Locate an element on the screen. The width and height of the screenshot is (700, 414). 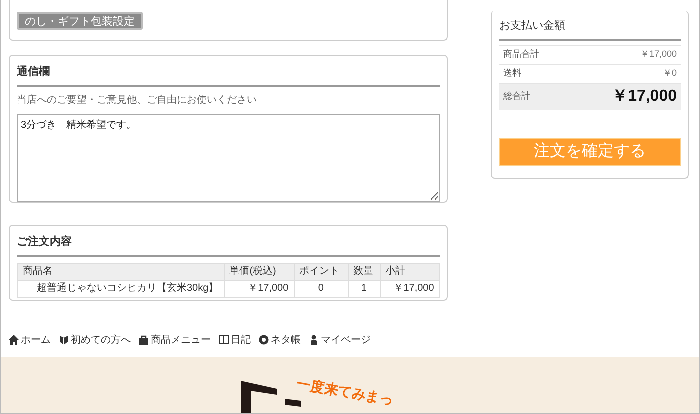
summary-amount: ￥0 is located at coordinates (669, 73).